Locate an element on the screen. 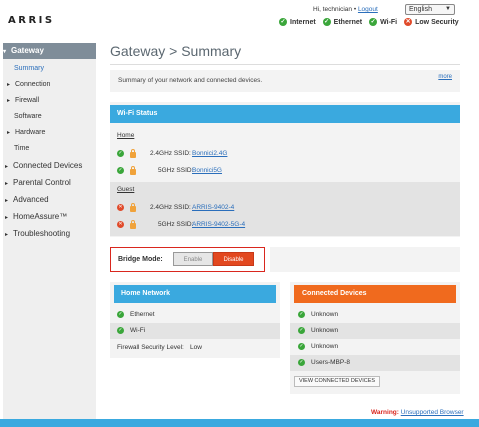 Image resolution: width=479 pixels, height=427 pixels. chevron-down-icon: ▾ is located at coordinates (5, 52).